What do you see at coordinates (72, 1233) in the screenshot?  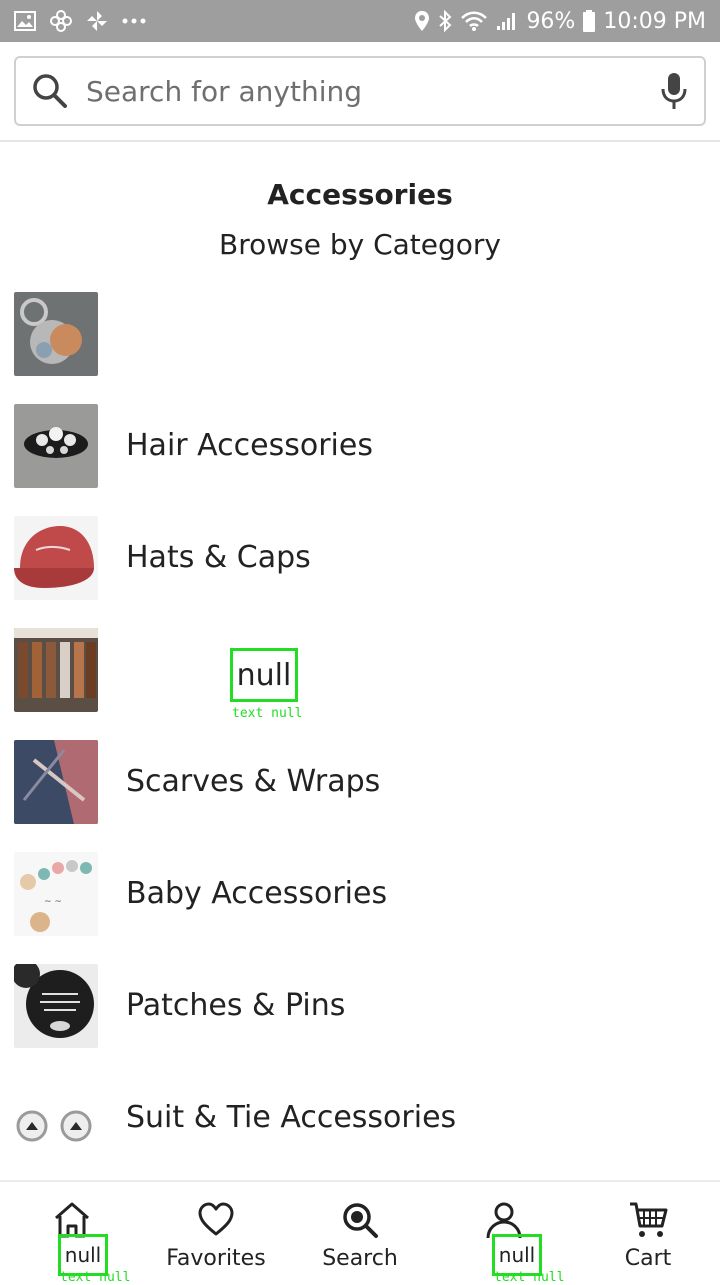 I see `nav-home: null text null` at bounding box center [72, 1233].